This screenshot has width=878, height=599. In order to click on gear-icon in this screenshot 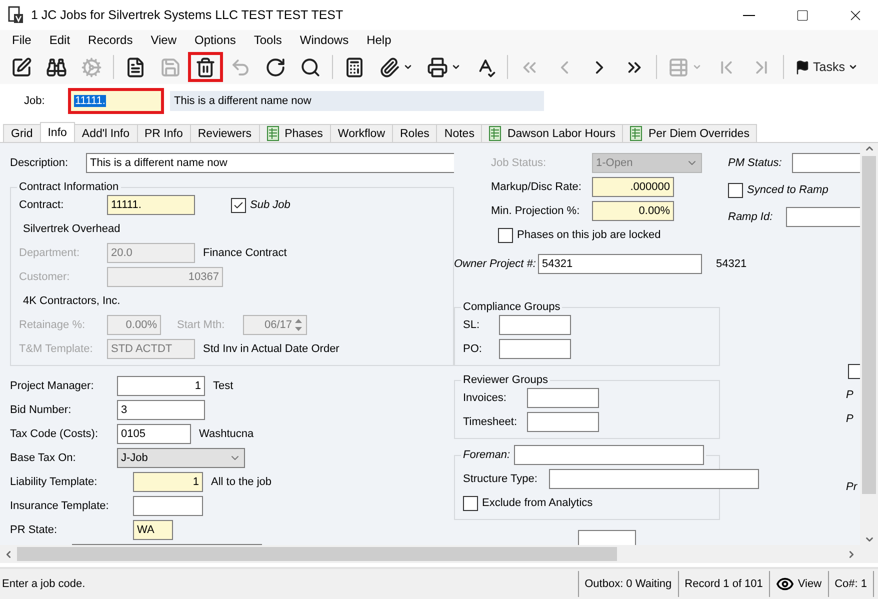, I will do `click(91, 67)`.